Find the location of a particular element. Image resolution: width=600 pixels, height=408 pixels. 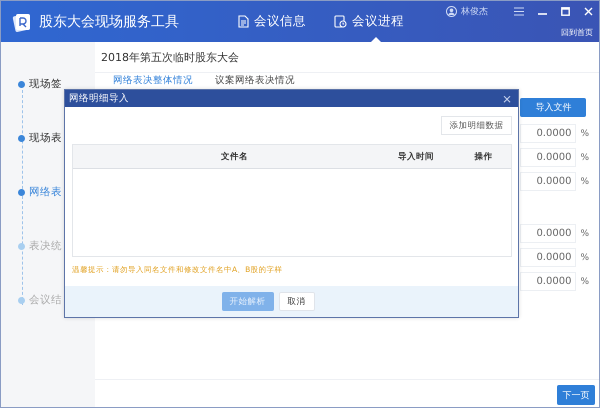

close-button: × is located at coordinates (507, 98).